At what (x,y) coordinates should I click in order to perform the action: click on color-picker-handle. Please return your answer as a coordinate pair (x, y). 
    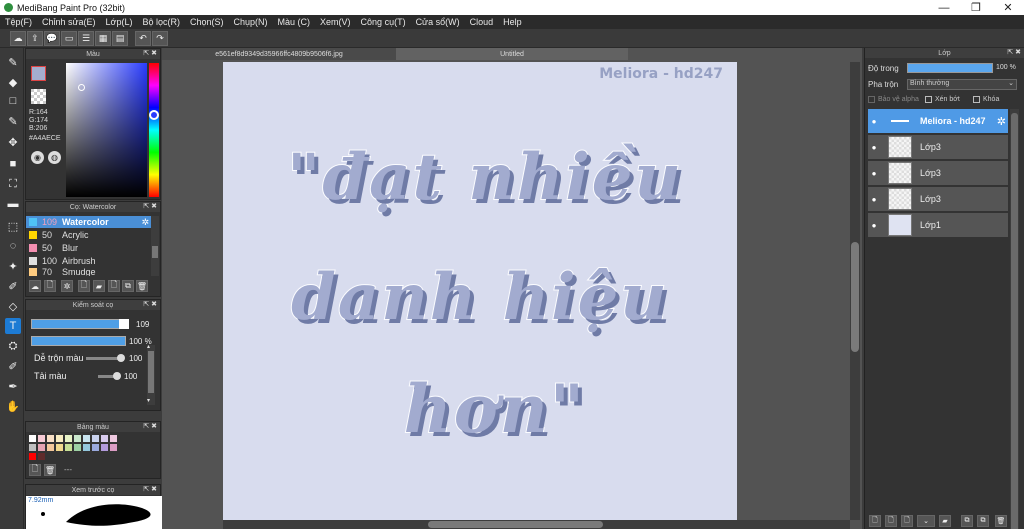
    Looking at the image, I should click on (81, 87).